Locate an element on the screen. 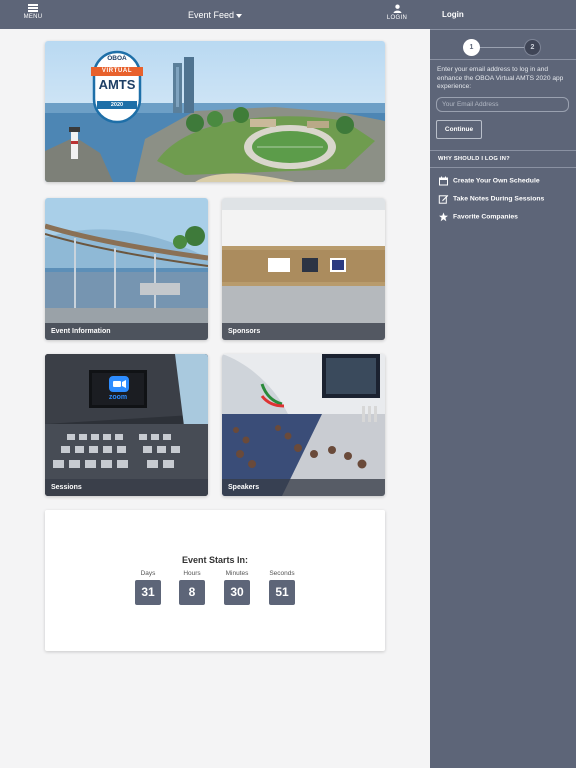  tile-label: Sessions is located at coordinates (126, 487).